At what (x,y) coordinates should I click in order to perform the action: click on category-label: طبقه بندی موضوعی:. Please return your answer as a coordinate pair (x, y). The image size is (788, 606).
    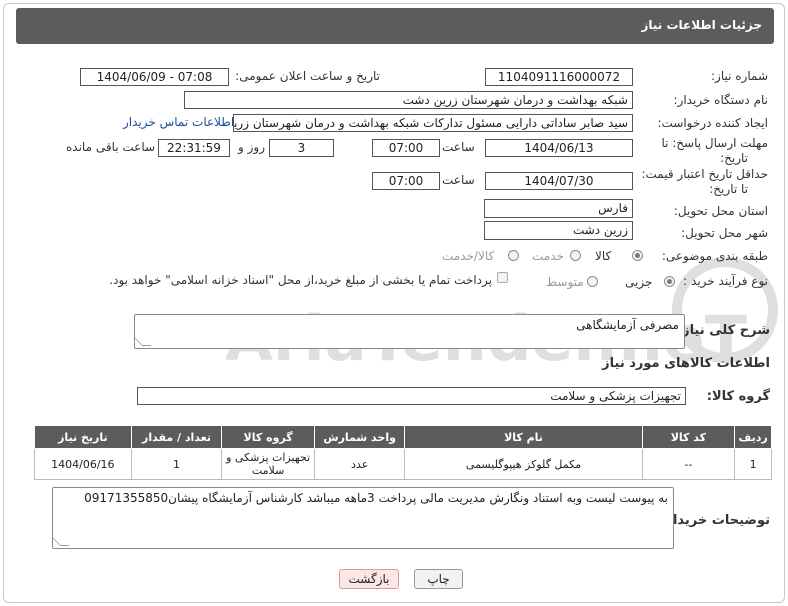
    Looking at the image, I should click on (714, 256).